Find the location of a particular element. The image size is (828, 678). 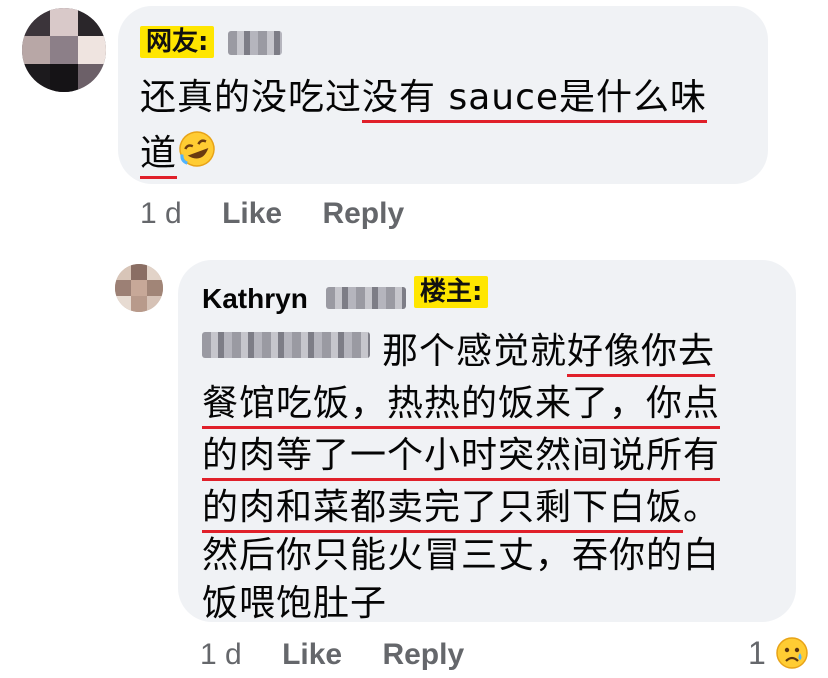

comment-text: 还真的没吃过 is located at coordinates (251, 97).